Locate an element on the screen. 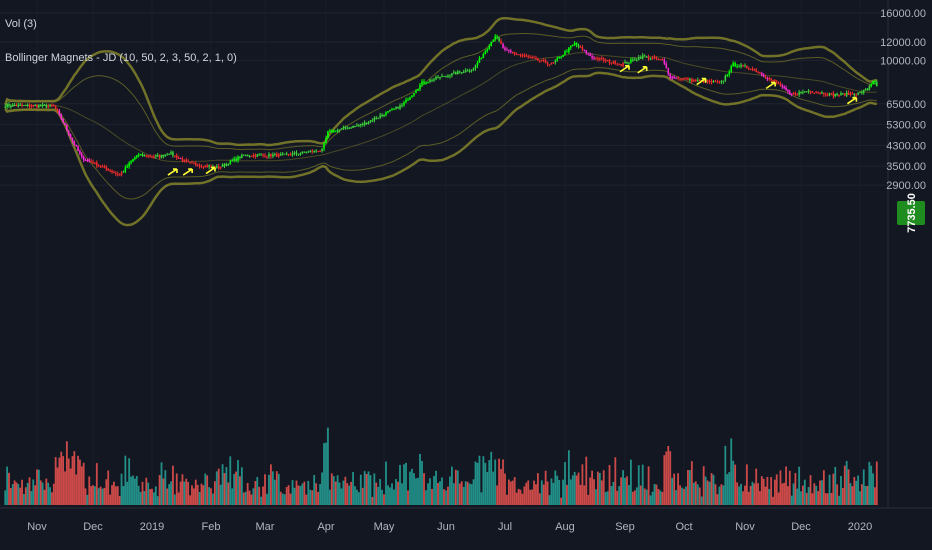  x-tick-label-5: Apr is located at coordinates (325, 527).